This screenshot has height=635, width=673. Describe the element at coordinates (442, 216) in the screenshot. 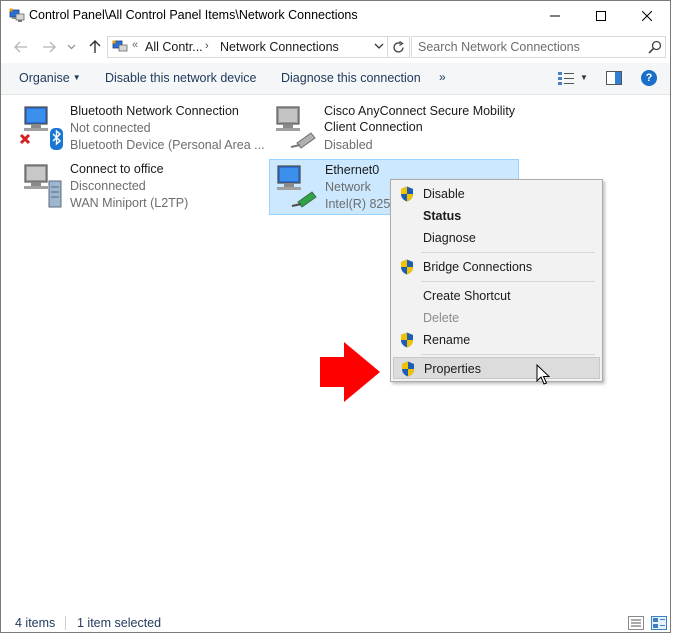

I see `menu-item-label: Status` at that location.